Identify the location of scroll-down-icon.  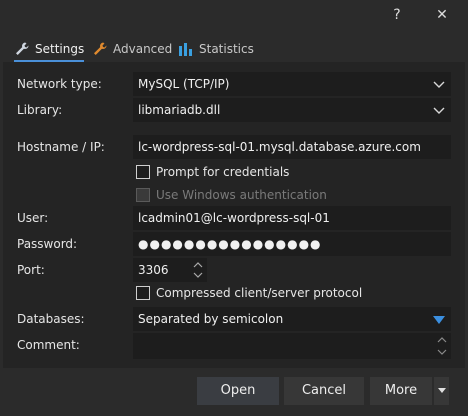
(442, 352).